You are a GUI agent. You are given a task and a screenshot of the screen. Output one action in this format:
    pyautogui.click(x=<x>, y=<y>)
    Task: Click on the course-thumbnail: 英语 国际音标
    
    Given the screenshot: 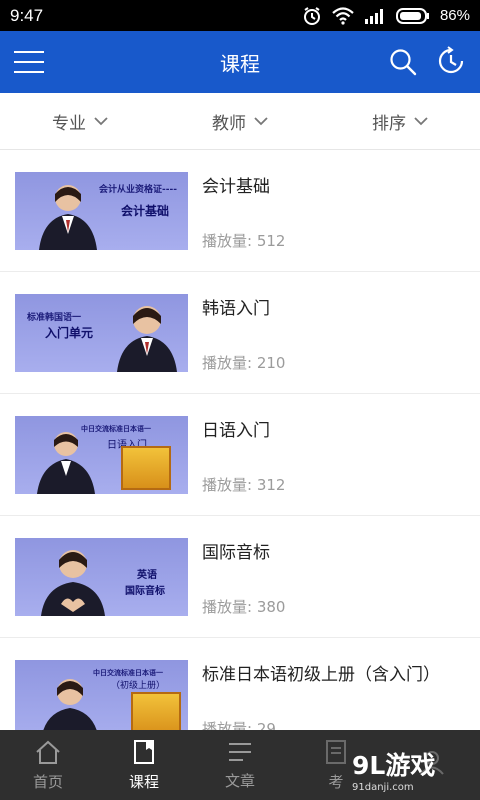 What is the action you would take?
    pyautogui.click(x=101, y=577)
    